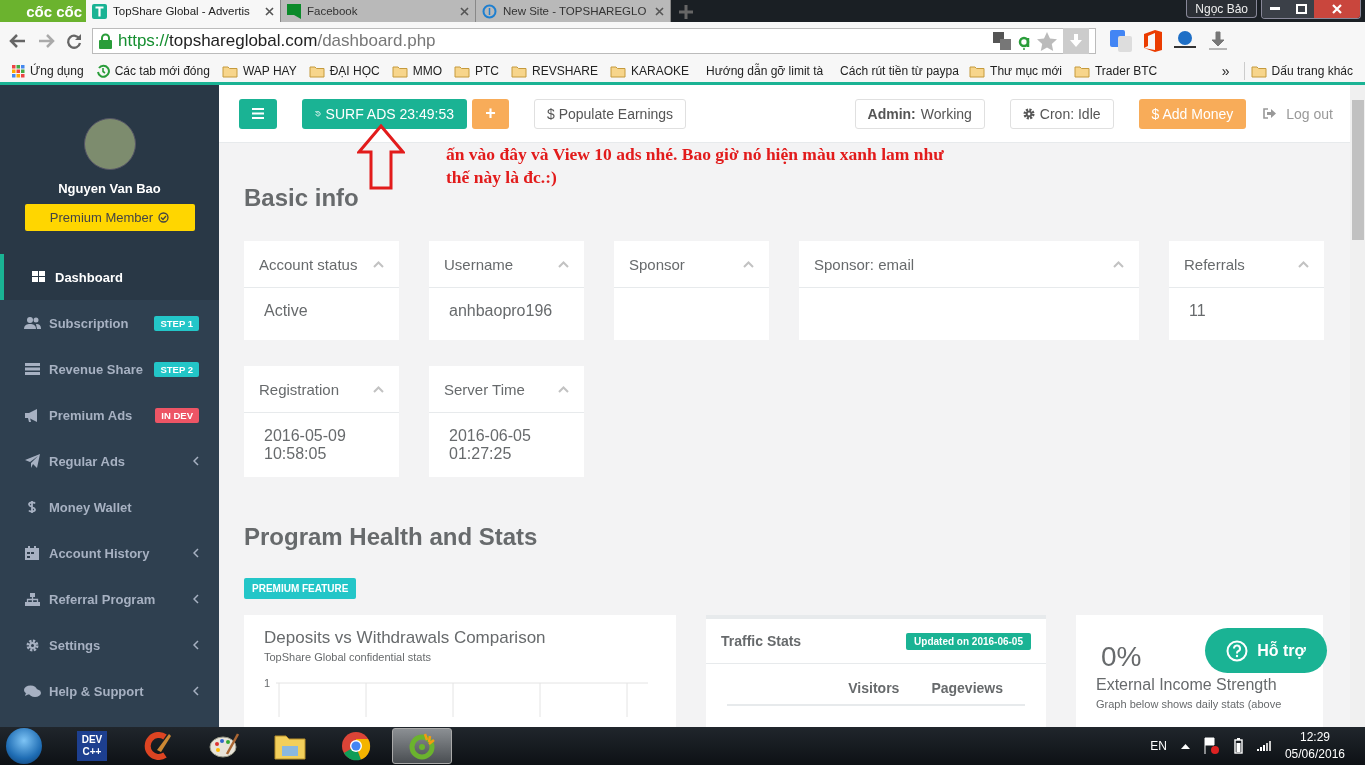 This screenshot has width=1365, height=765. What do you see at coordinates (422, 746) in the screenshot?
I see `coccoc-icon` at bounding box center [422, 746].